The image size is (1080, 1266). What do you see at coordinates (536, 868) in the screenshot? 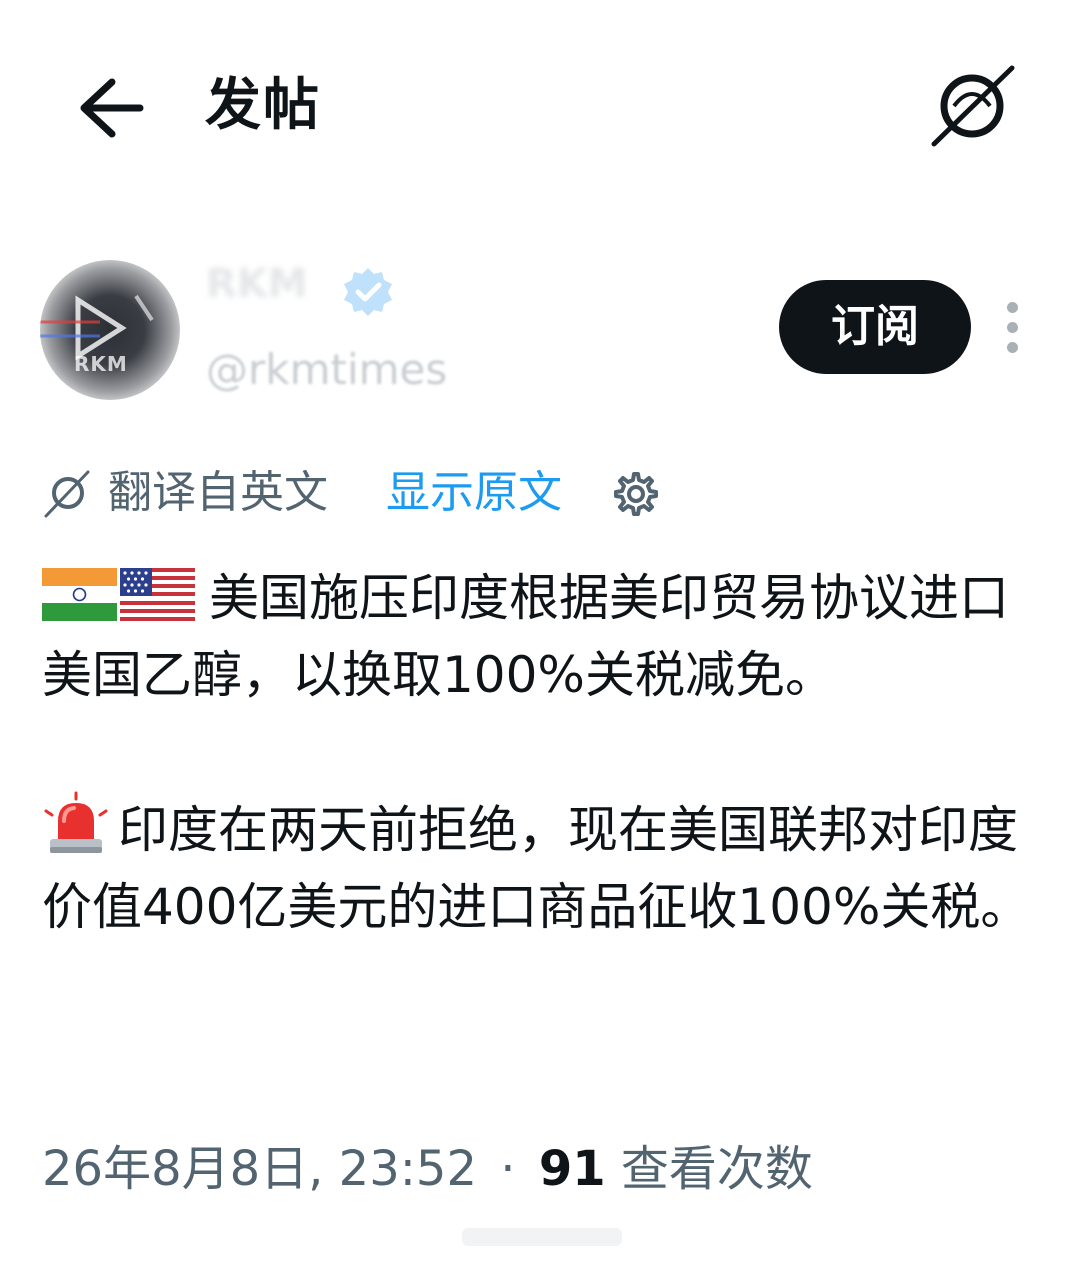
I see `post-paragraph-text: 印度在两天前拒绝，现在美国联邦对印度价值400亿美元的进口商品征收100%关税。` at bounding box center [536, 868].